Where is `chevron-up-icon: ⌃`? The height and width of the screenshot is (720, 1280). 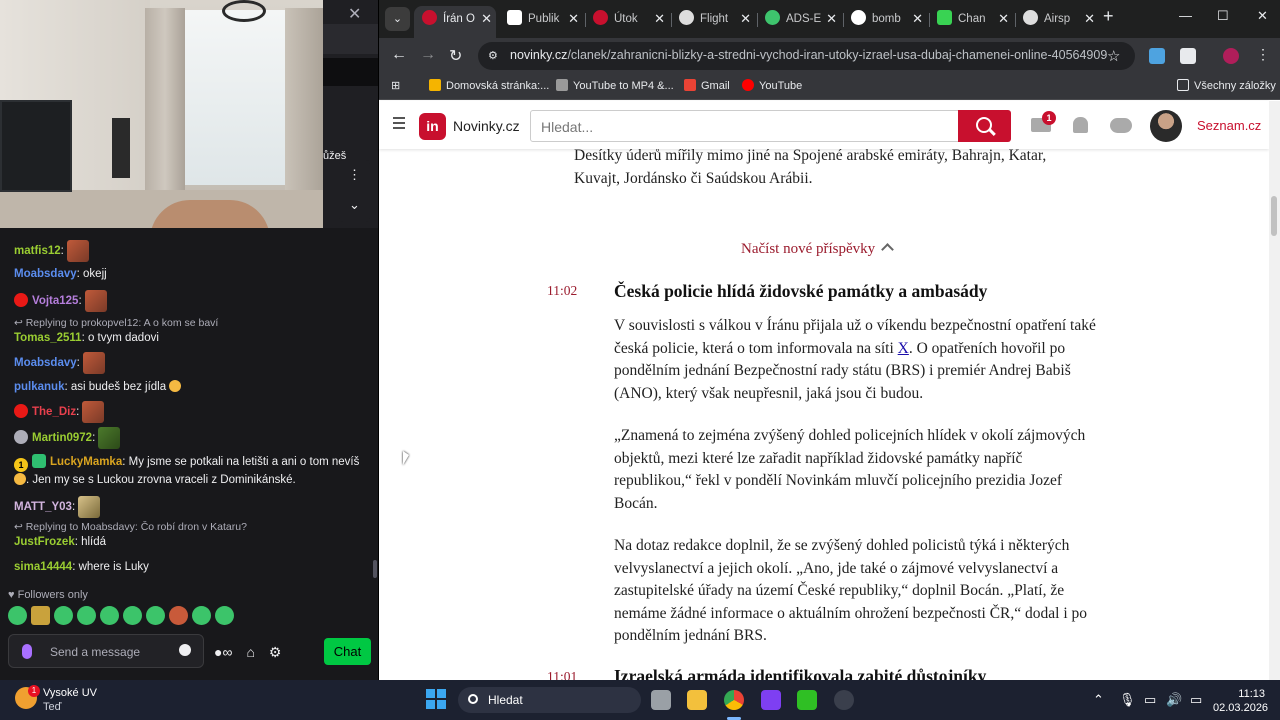 chevron-up-icon: ⌃ is located at coordinates (1098, 700).